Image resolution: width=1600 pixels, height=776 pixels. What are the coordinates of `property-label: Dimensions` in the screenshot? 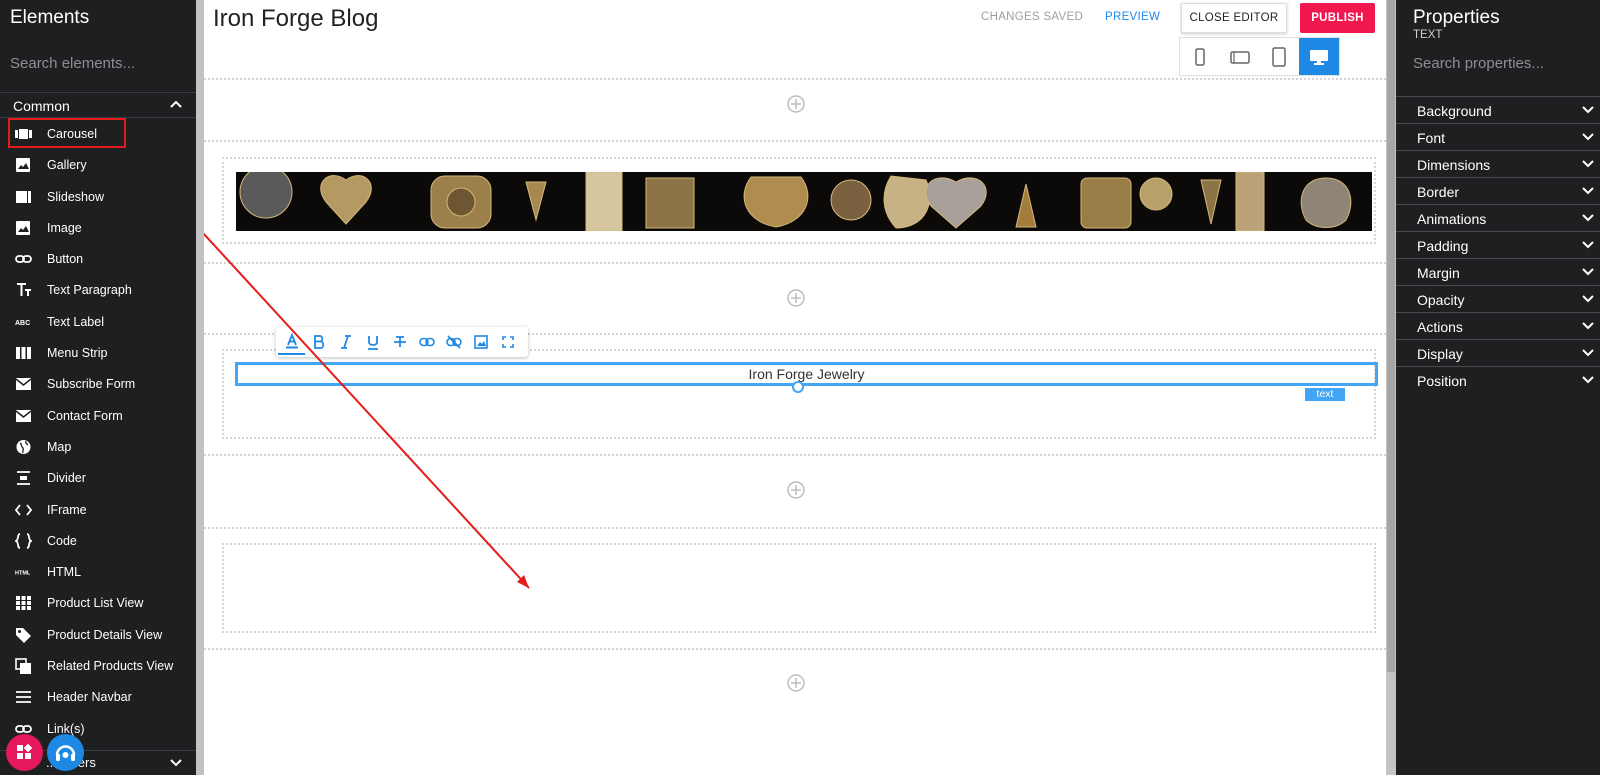 It's located at (1454, 165).